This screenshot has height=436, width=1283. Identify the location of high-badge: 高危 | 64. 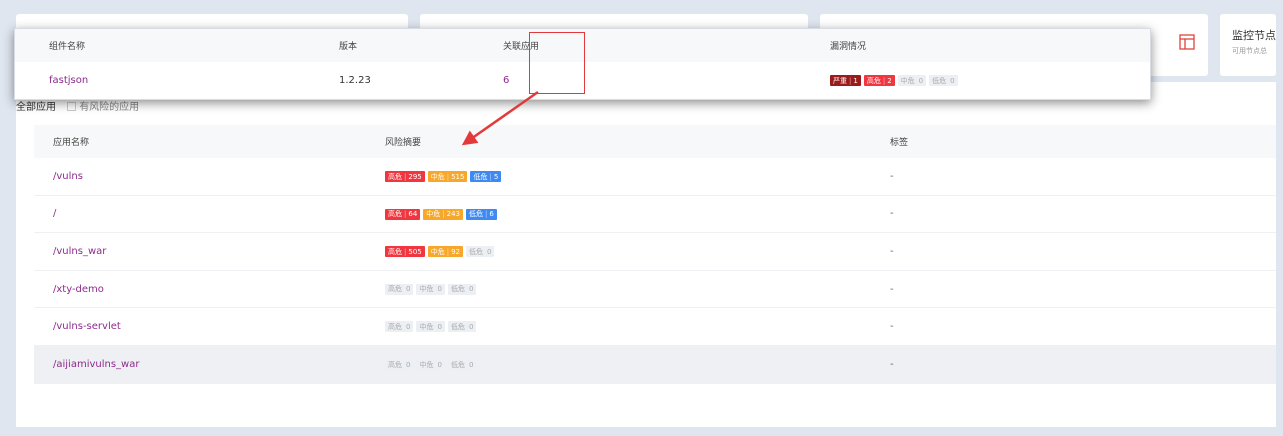
(403, 214).